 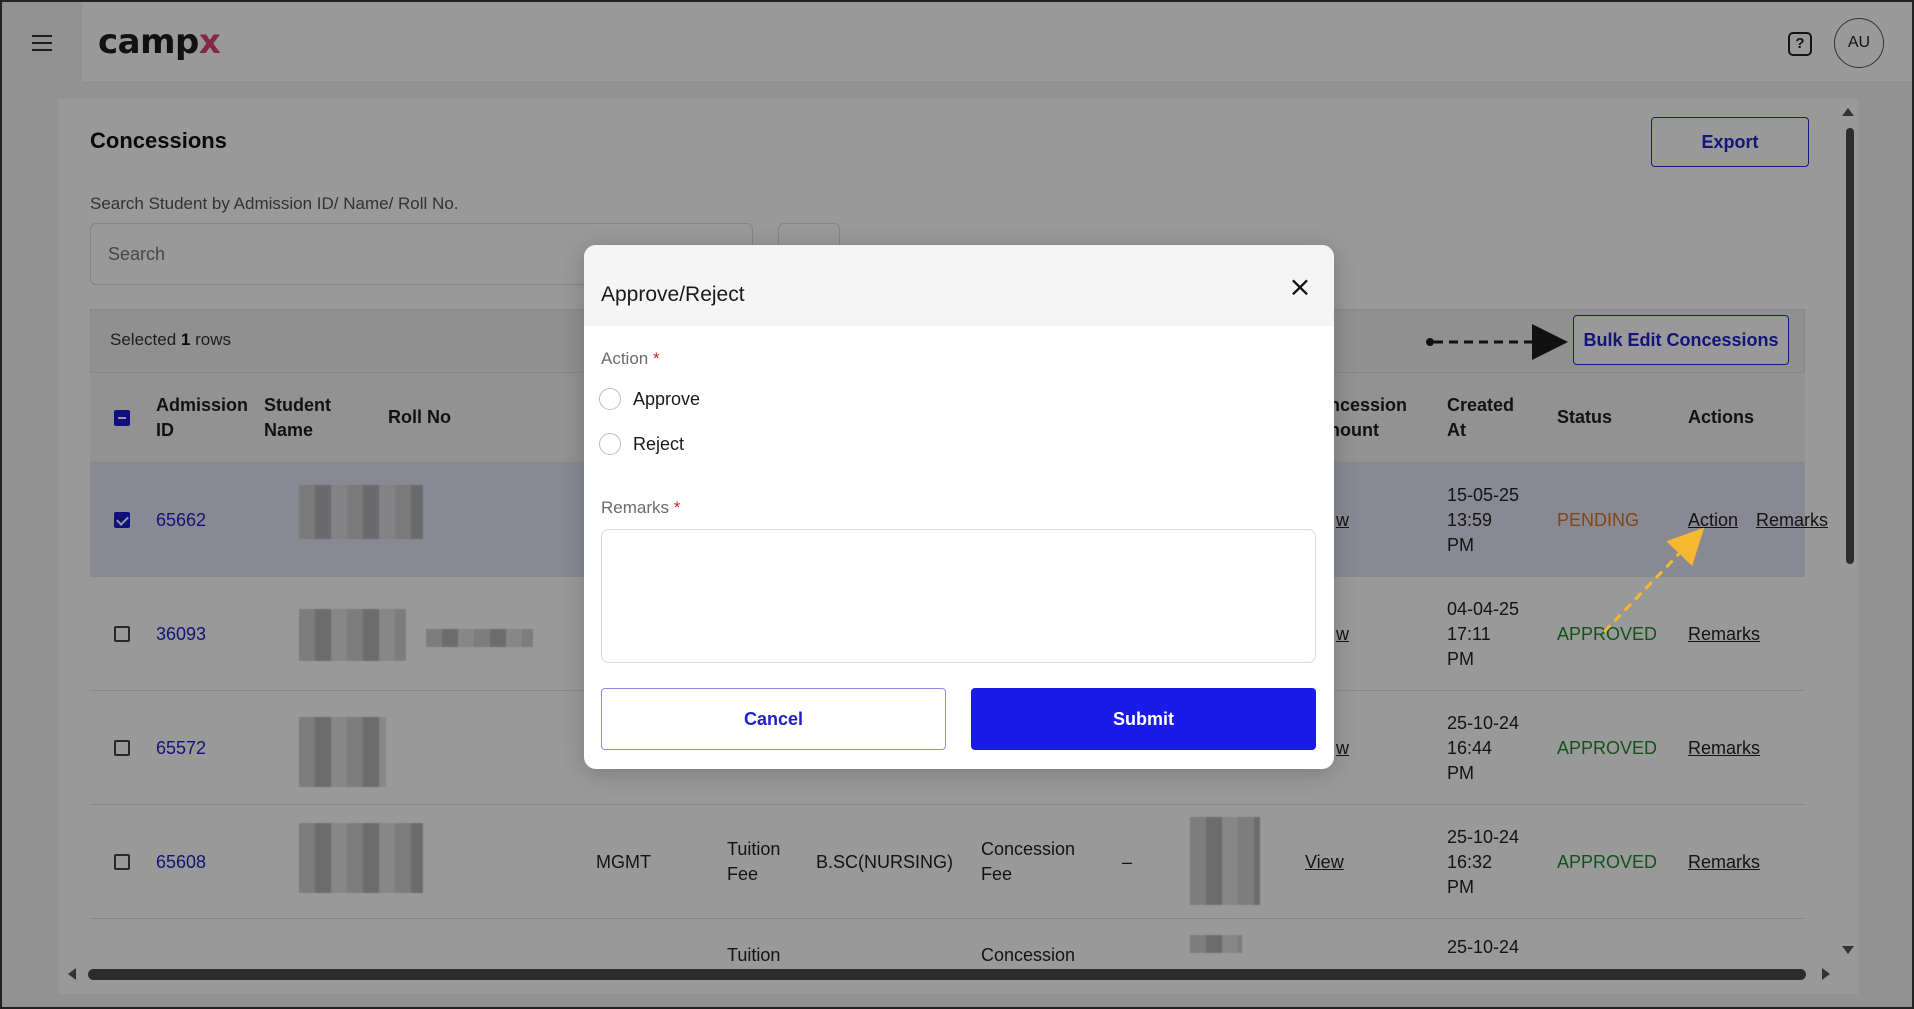 What do you see at coordinates (958, 596) in the screenshot?
I see `remarks-textarea` at bounding box center [958, 596].